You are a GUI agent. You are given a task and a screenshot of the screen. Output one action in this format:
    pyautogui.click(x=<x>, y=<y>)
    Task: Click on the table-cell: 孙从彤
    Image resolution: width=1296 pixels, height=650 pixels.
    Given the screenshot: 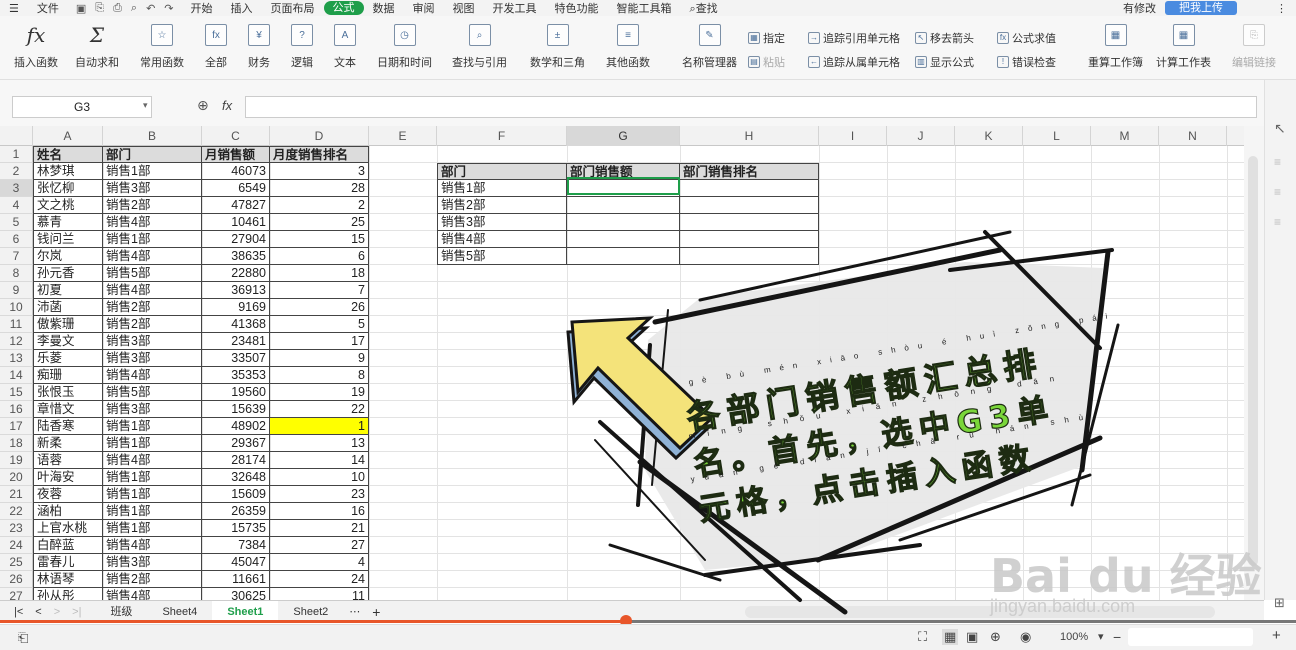 What is the action you would take?
    pyautogui.click(x=68, y=594)
    